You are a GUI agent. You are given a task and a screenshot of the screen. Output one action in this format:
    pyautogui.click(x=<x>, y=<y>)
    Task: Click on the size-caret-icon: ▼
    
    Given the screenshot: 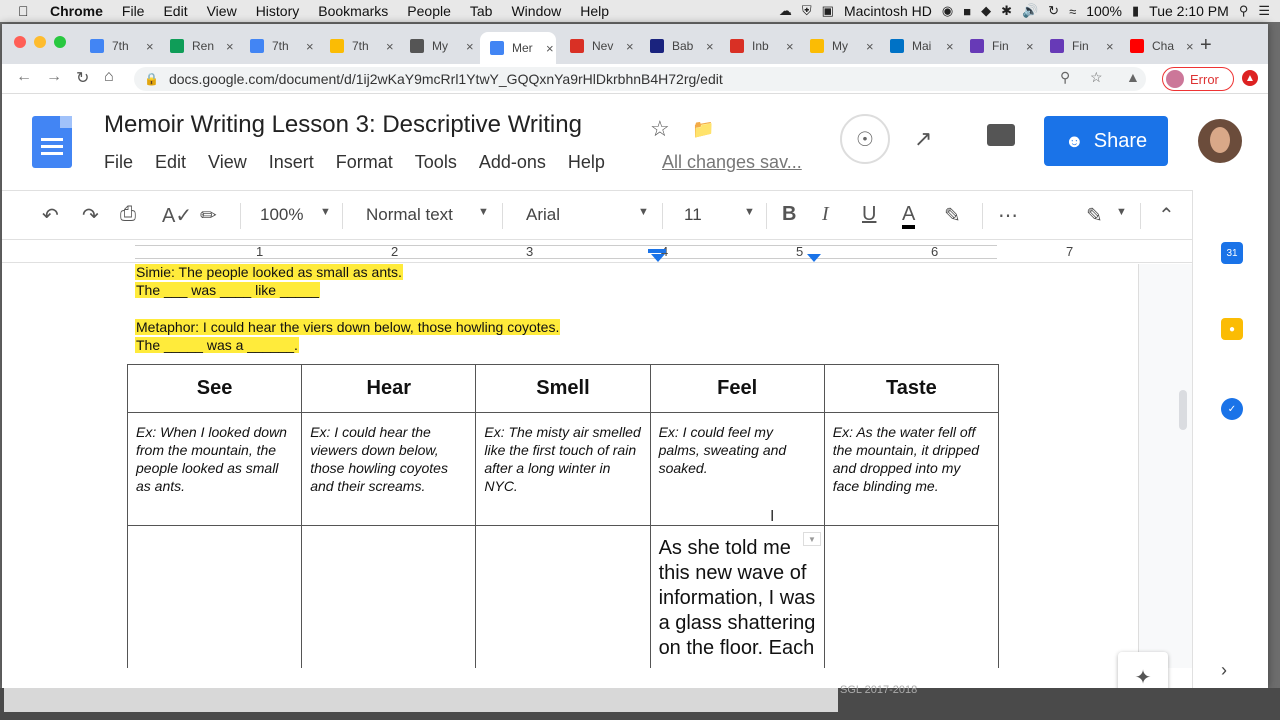 What is the action you would take?
    pyautogui.click(x=749, y=212)
    